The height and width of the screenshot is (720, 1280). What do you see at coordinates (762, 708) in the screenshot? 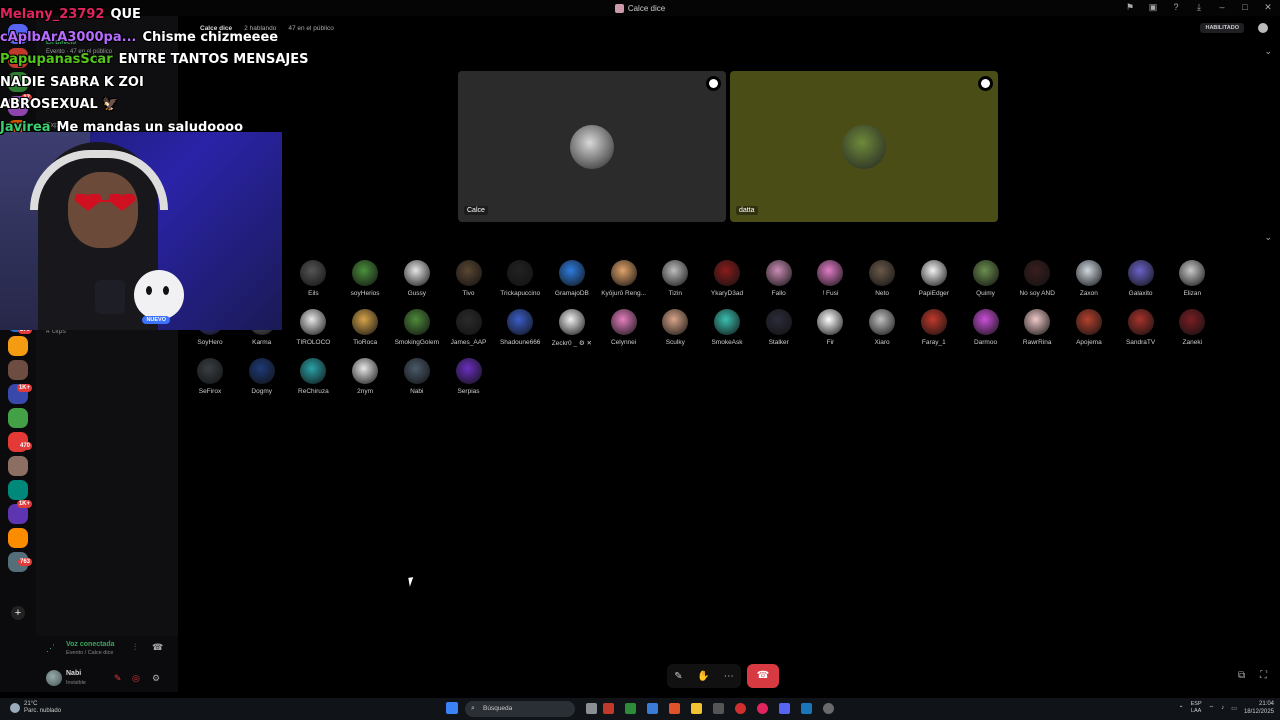
I see `opera-app-icon` at bounding box center [762, 708].